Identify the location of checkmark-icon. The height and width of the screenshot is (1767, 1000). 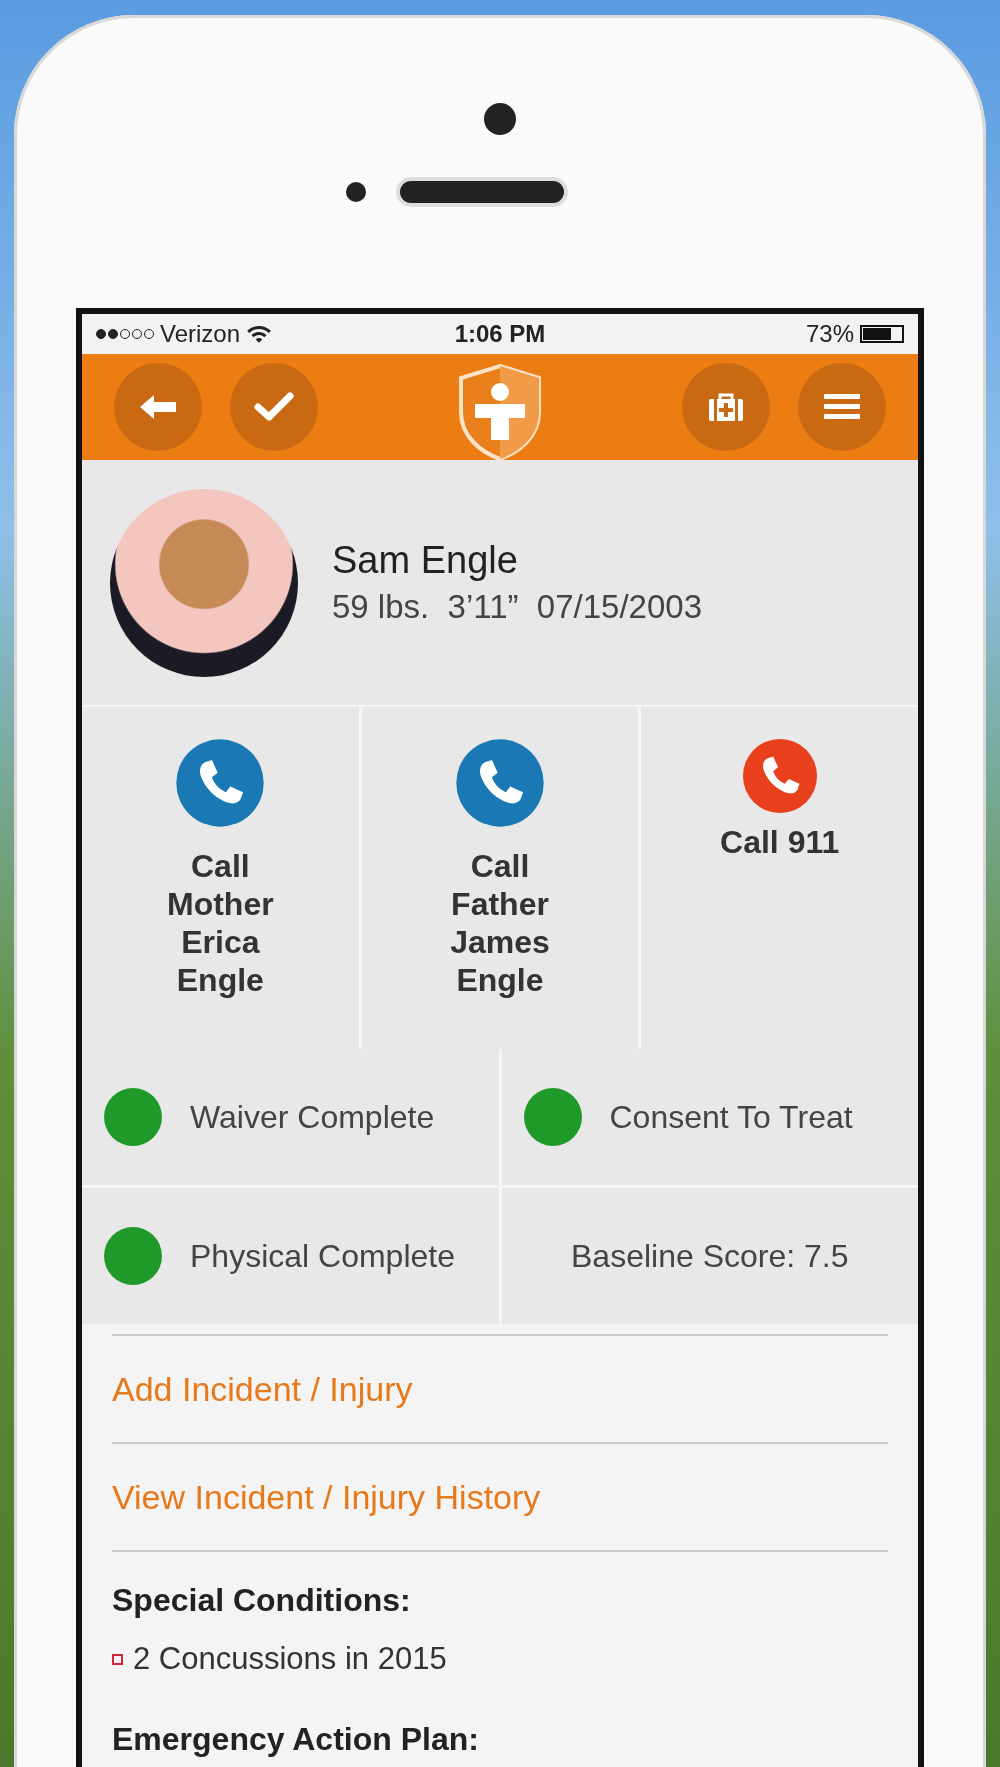
(274, 407).